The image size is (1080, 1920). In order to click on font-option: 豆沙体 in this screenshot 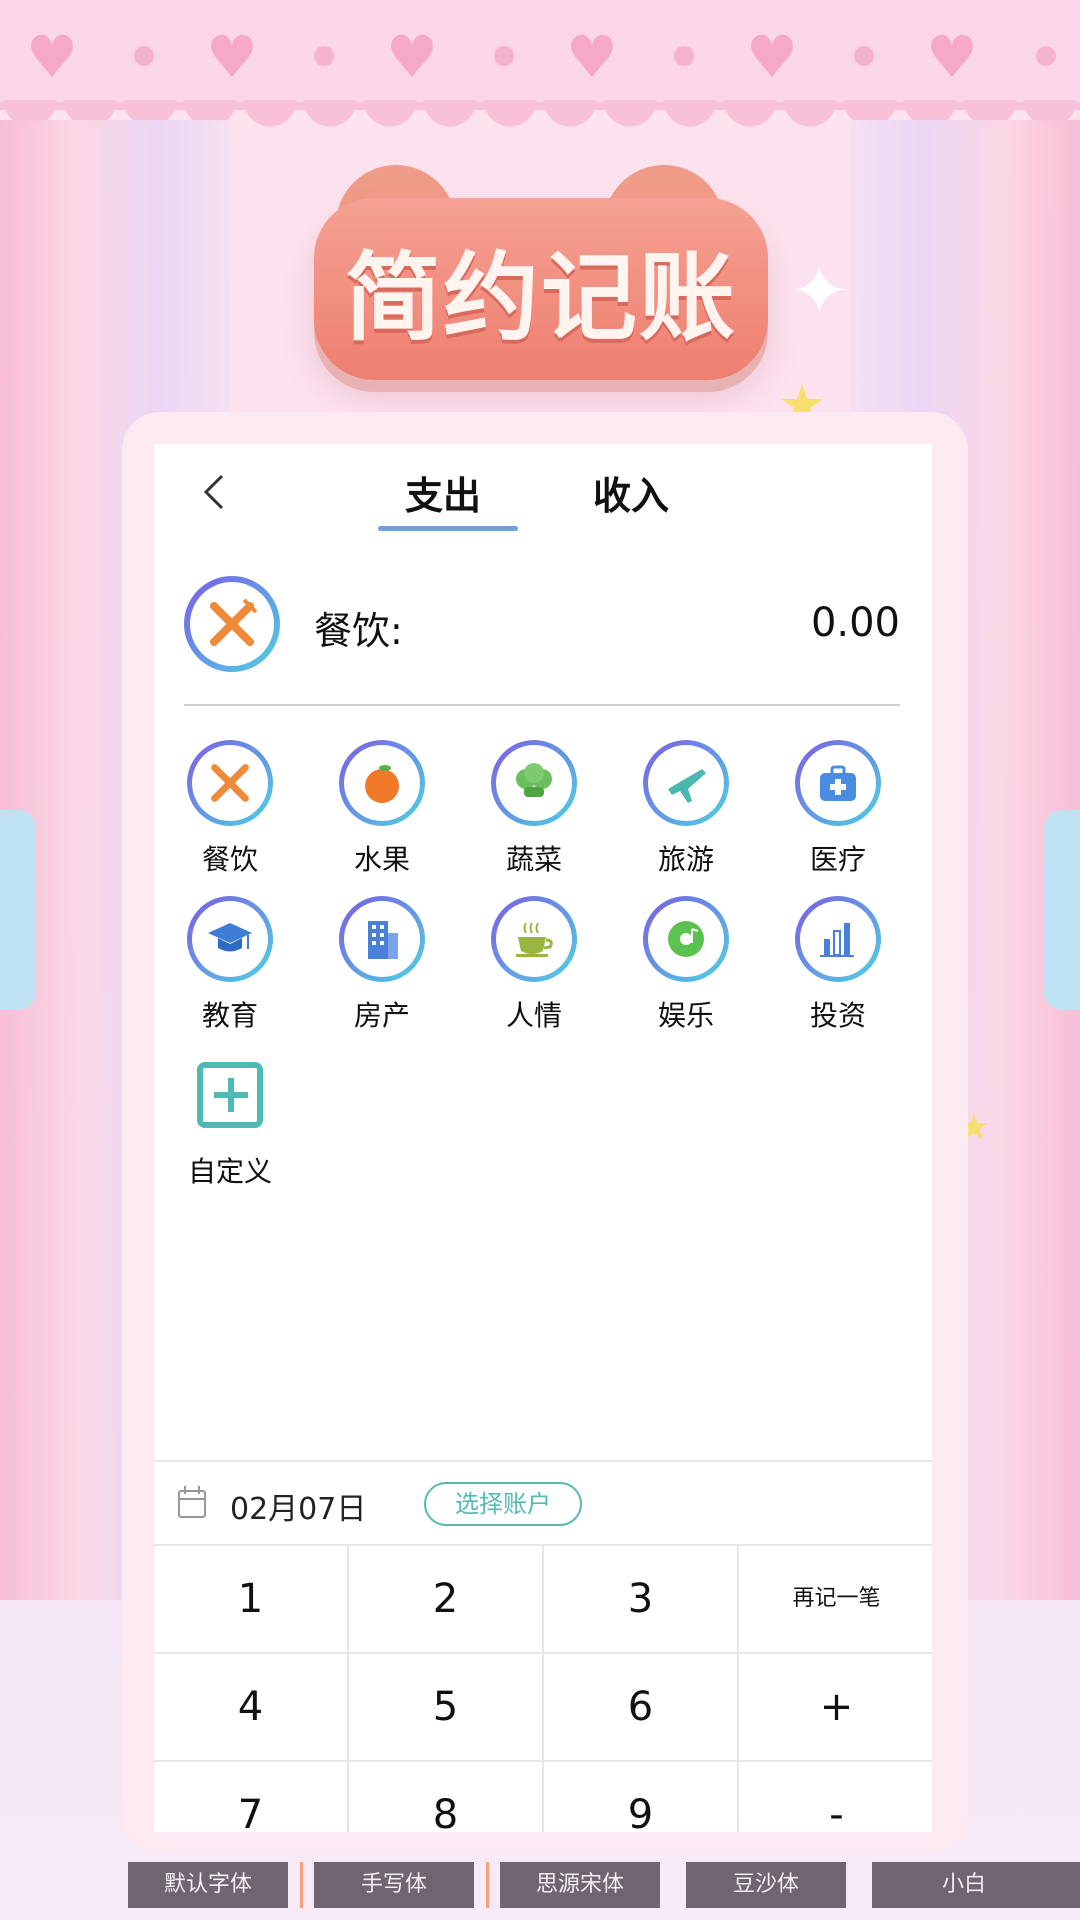, I will do `click(766, 1885)`.